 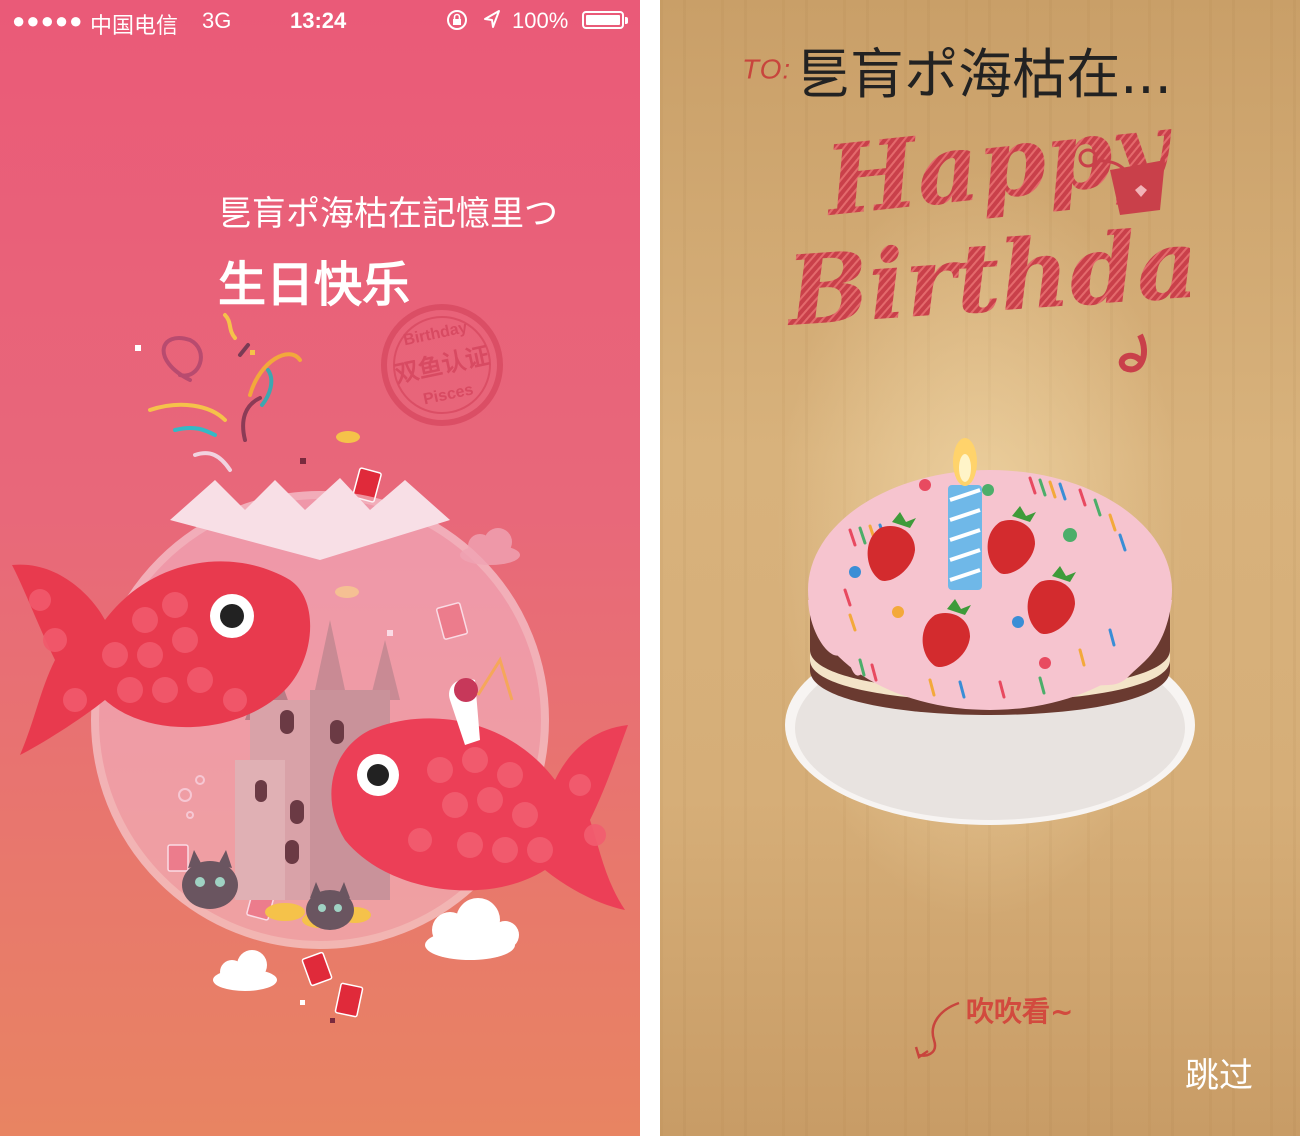 I want to click on battery-fill, so click(x=603, y=20).